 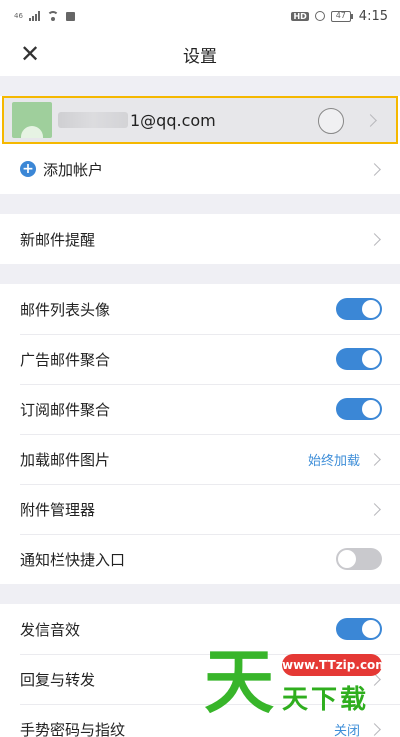 I want to click on battery-level: 47, so click(x=340, y=16).